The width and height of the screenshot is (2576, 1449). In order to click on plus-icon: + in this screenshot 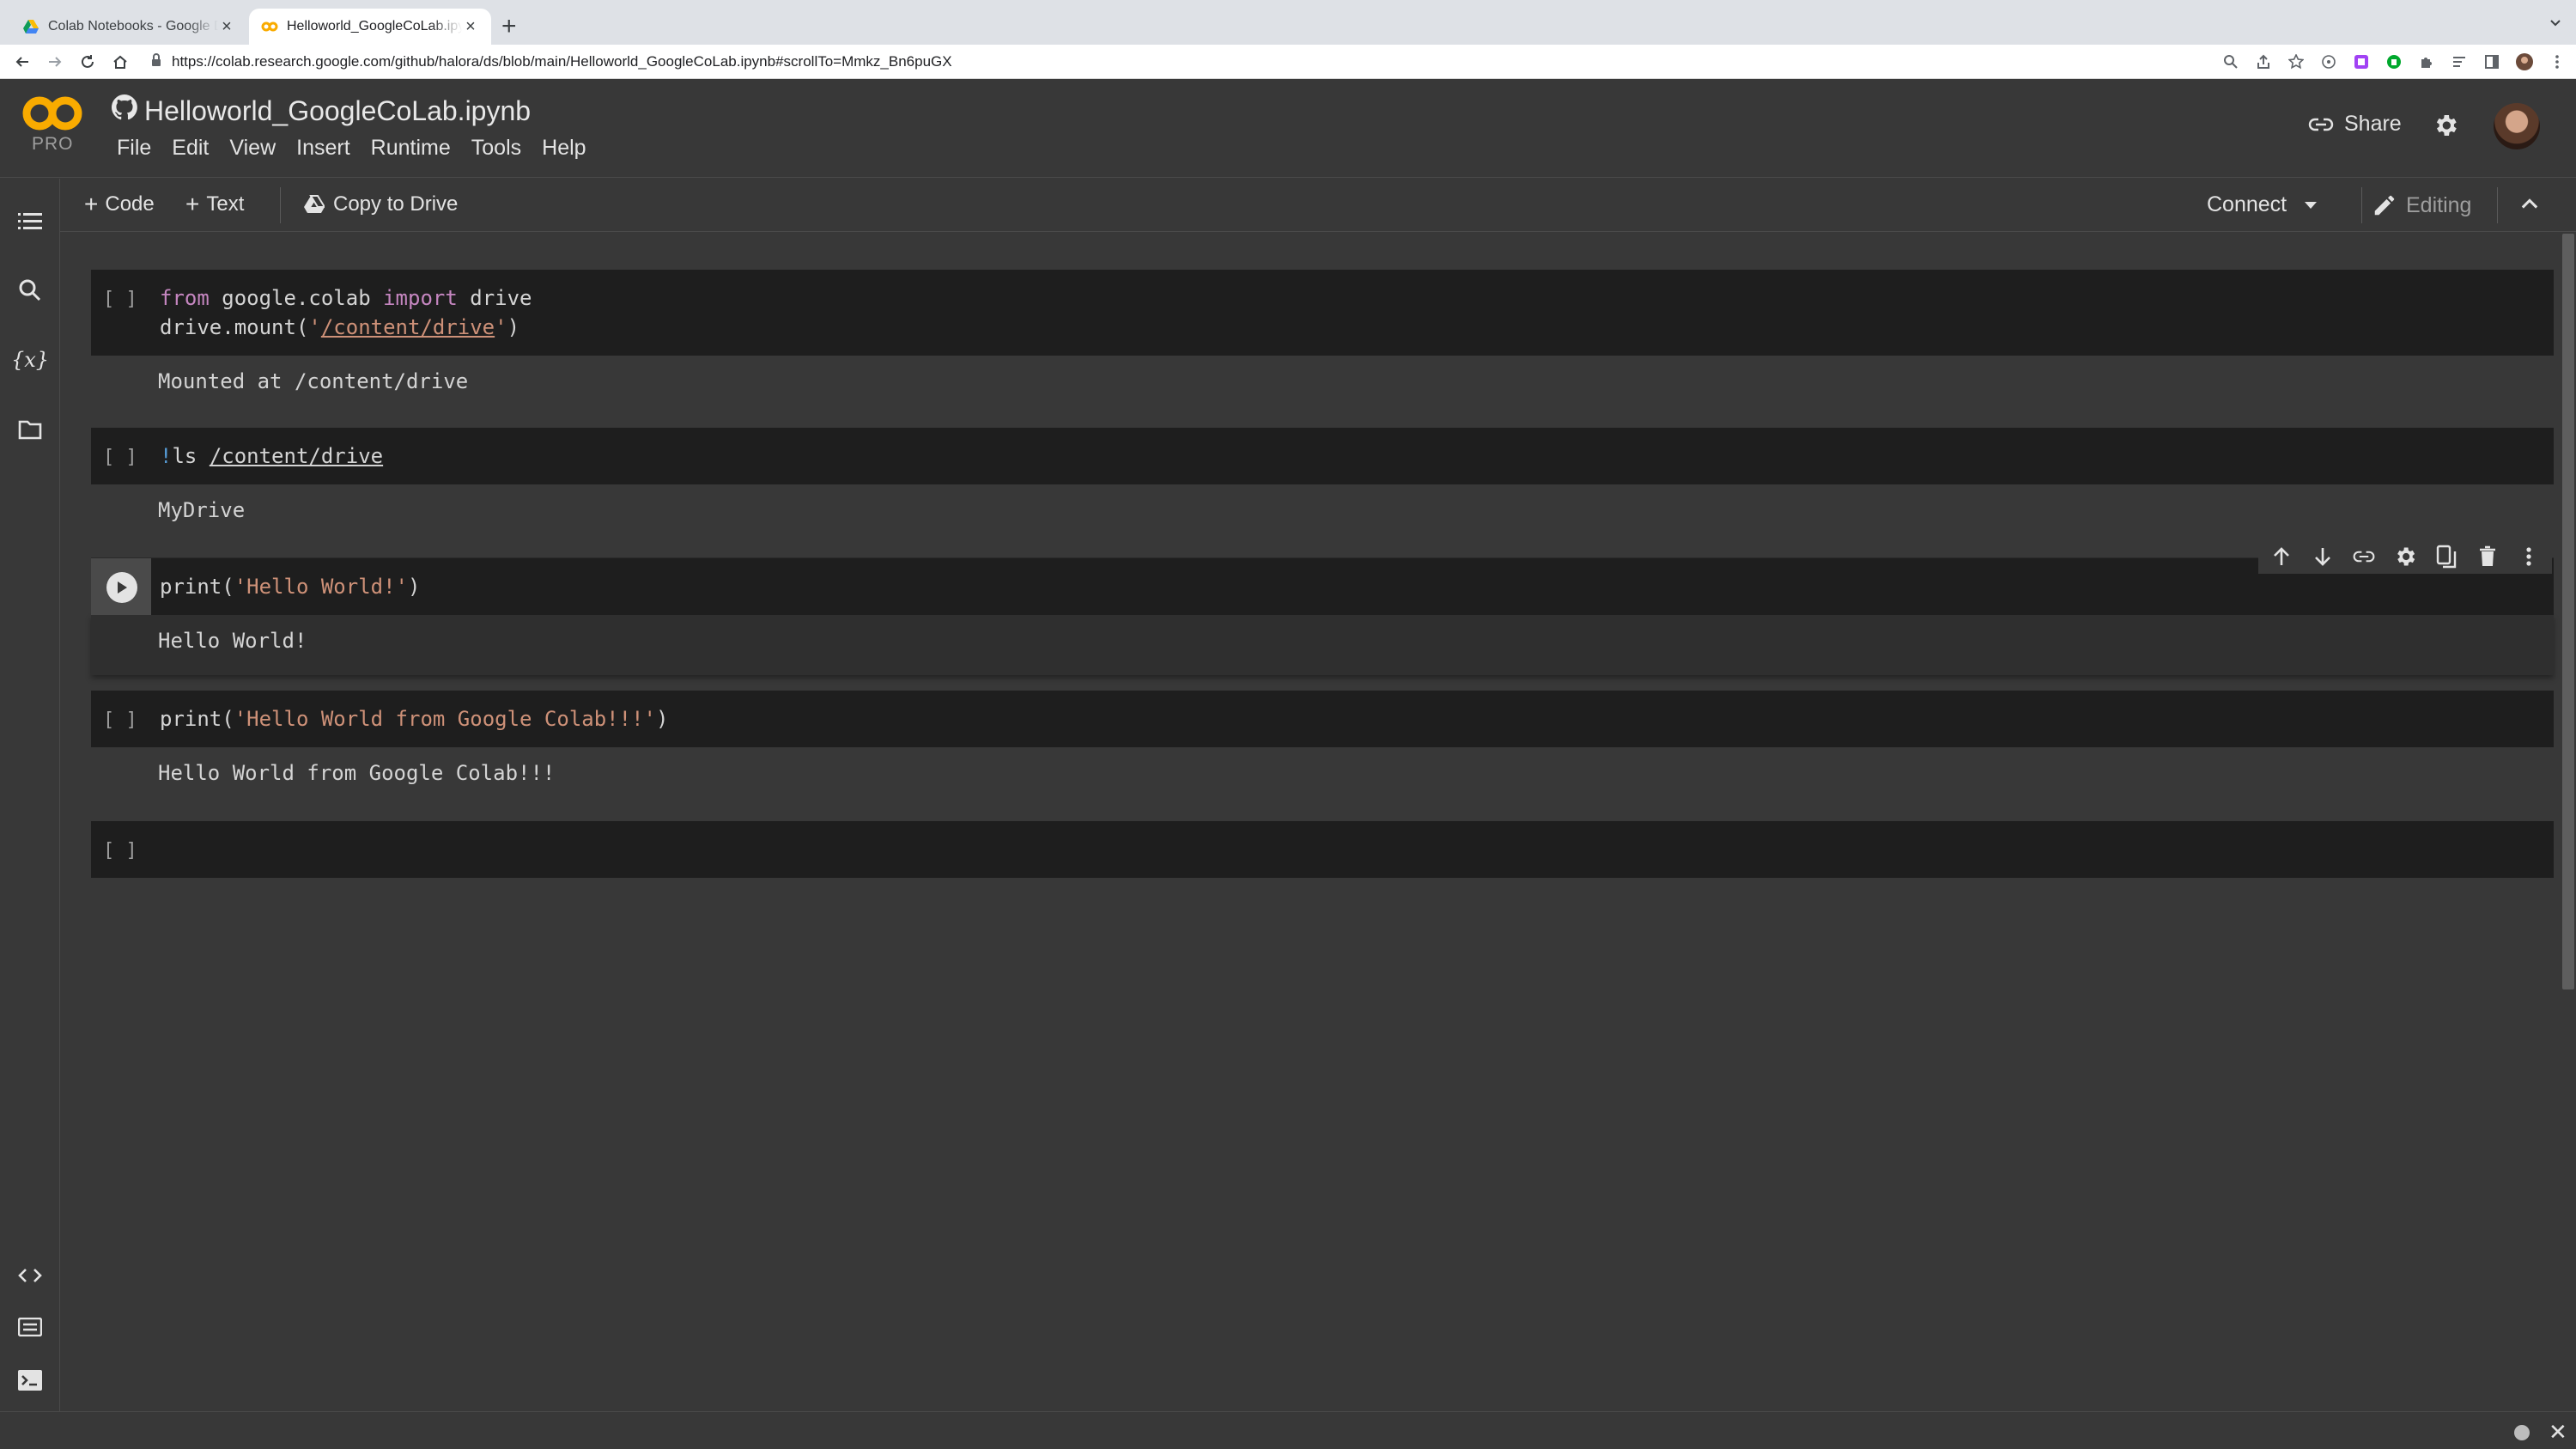, I will do `click(91, 204)`.